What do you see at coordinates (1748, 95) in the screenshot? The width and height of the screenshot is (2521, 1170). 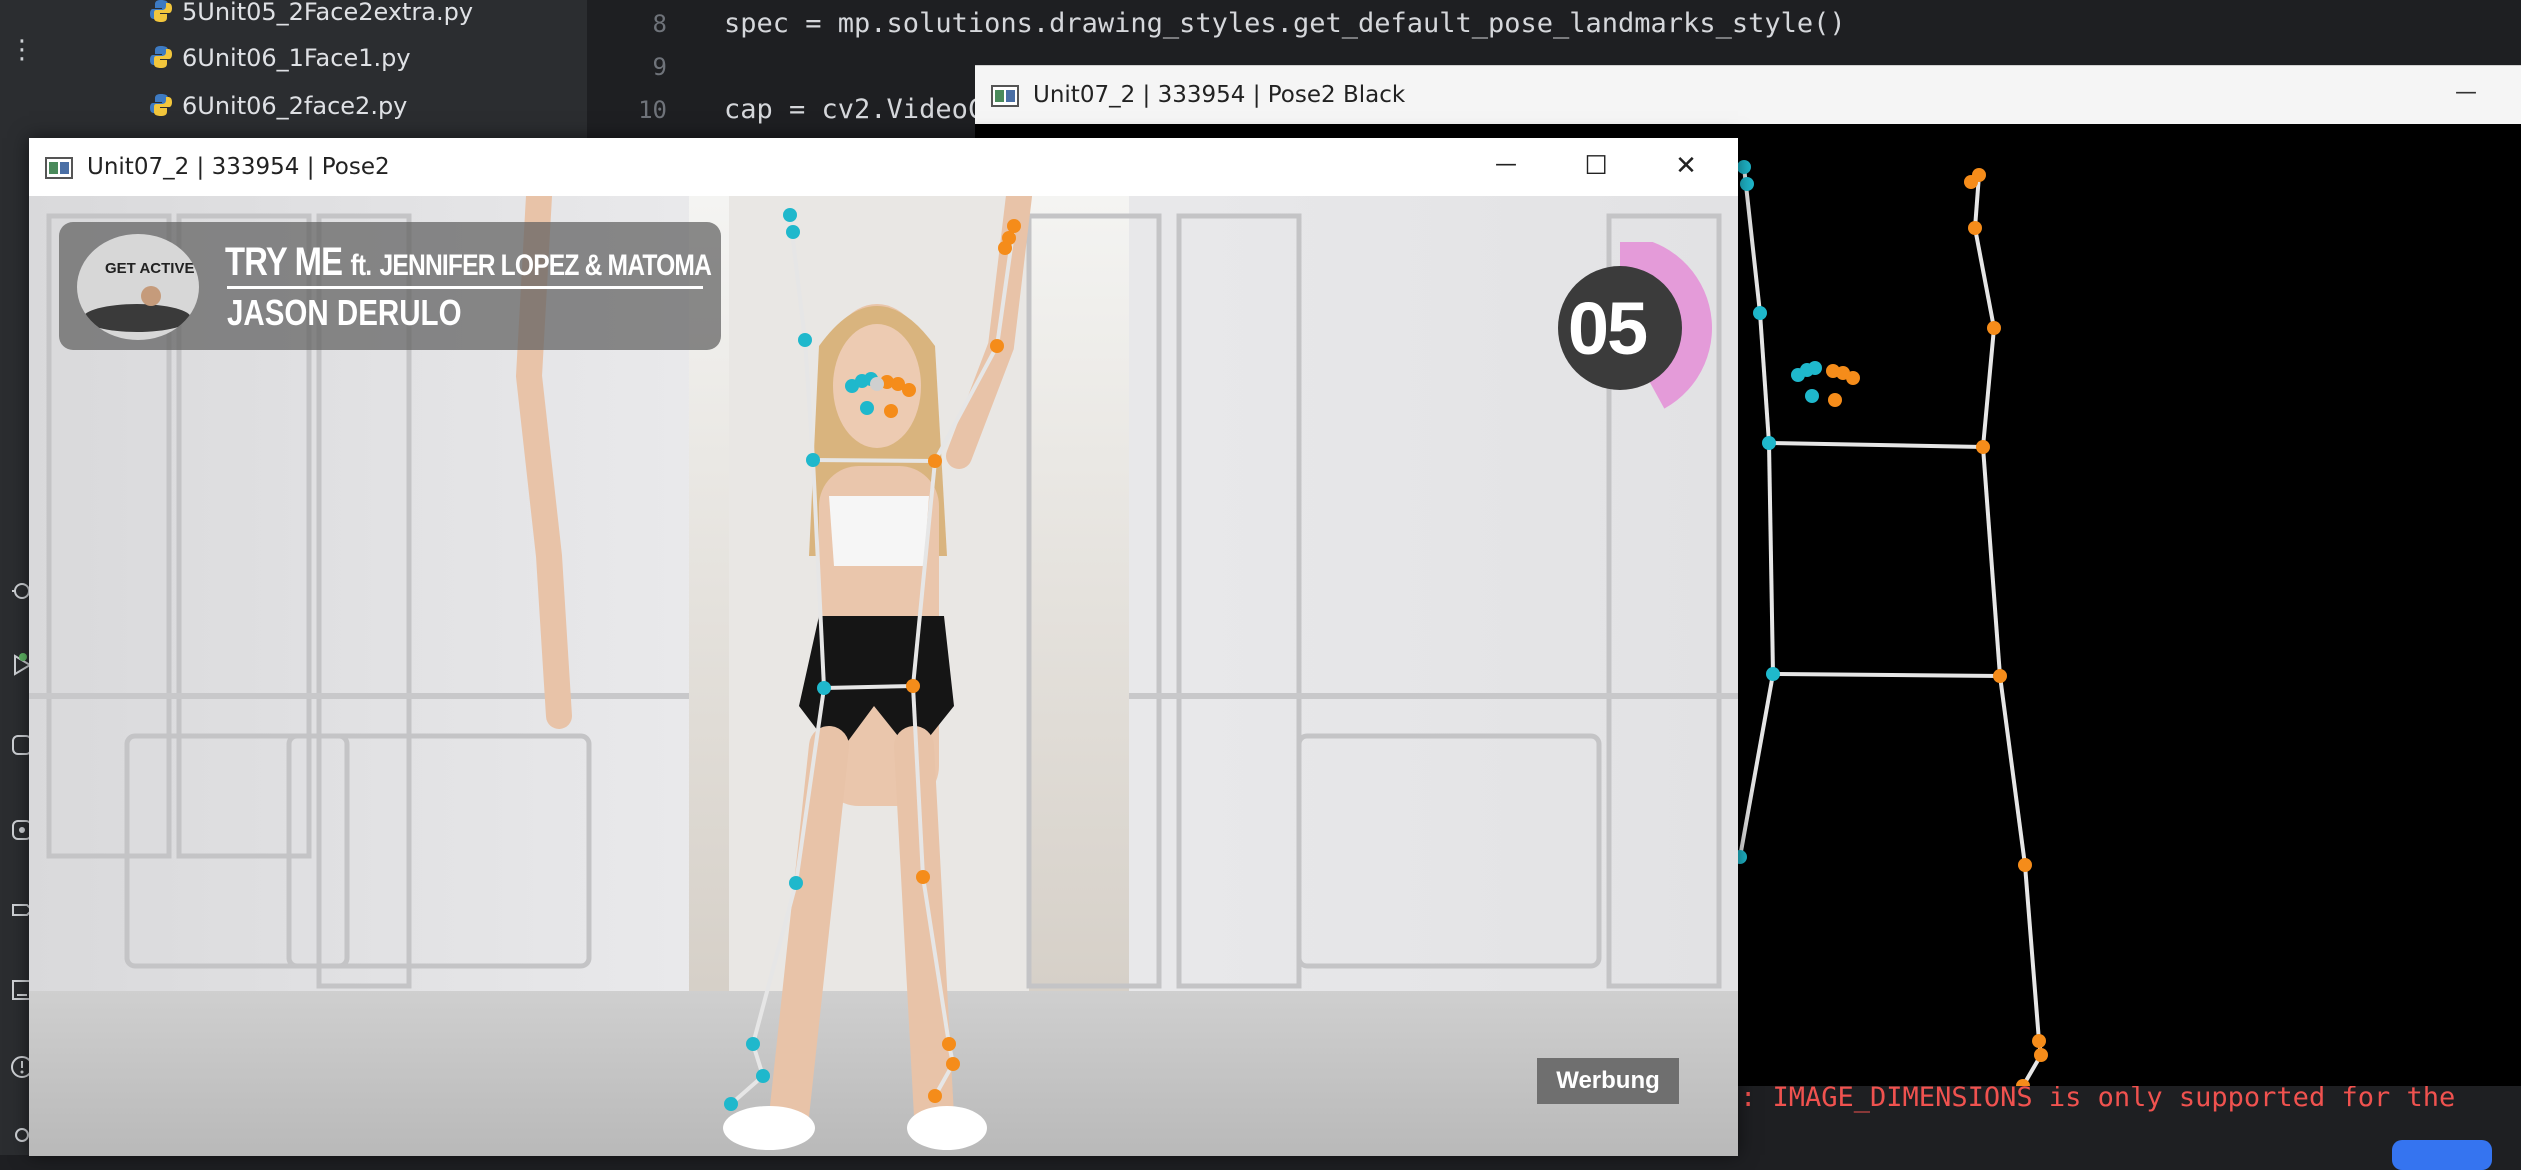 I see `pose-black-titlebar: Unit07_2 | 333954 | Pose2 Black —` at bounding box center [1748, 95].